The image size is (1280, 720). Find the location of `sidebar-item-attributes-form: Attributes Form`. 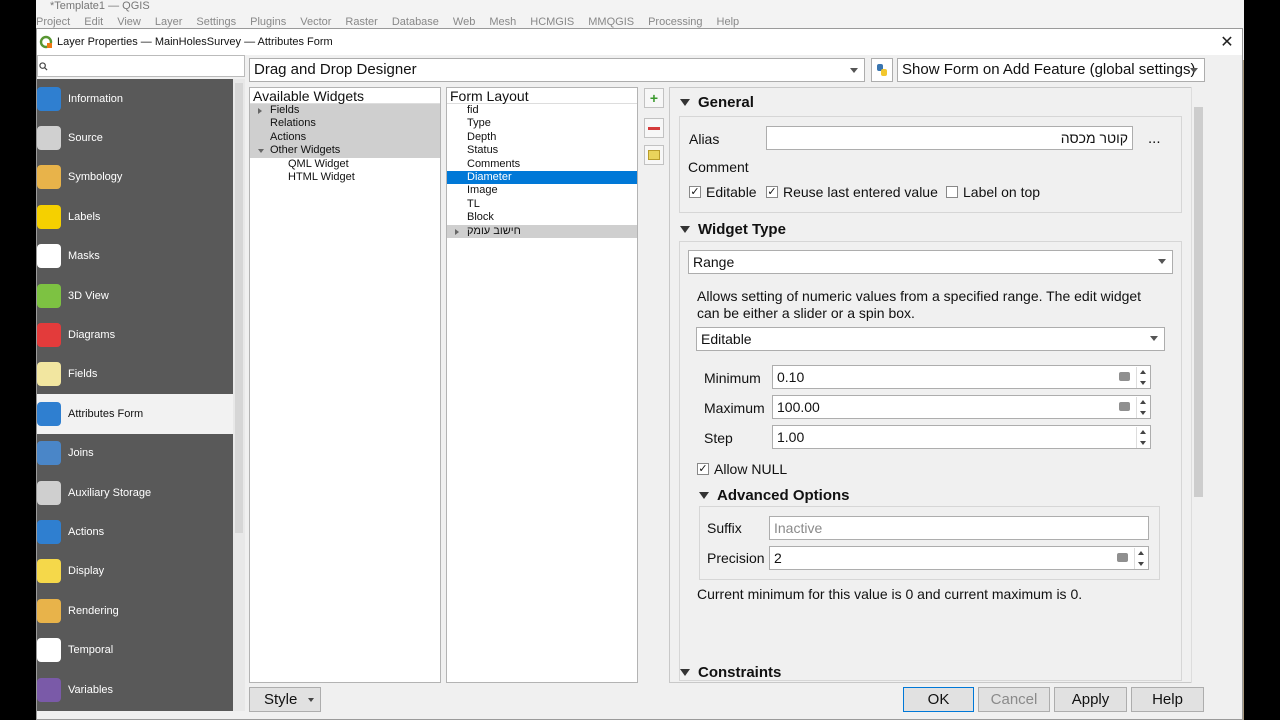

sidebar-item-attributes-form: Attributes Form is located at coordinates (135, 414).